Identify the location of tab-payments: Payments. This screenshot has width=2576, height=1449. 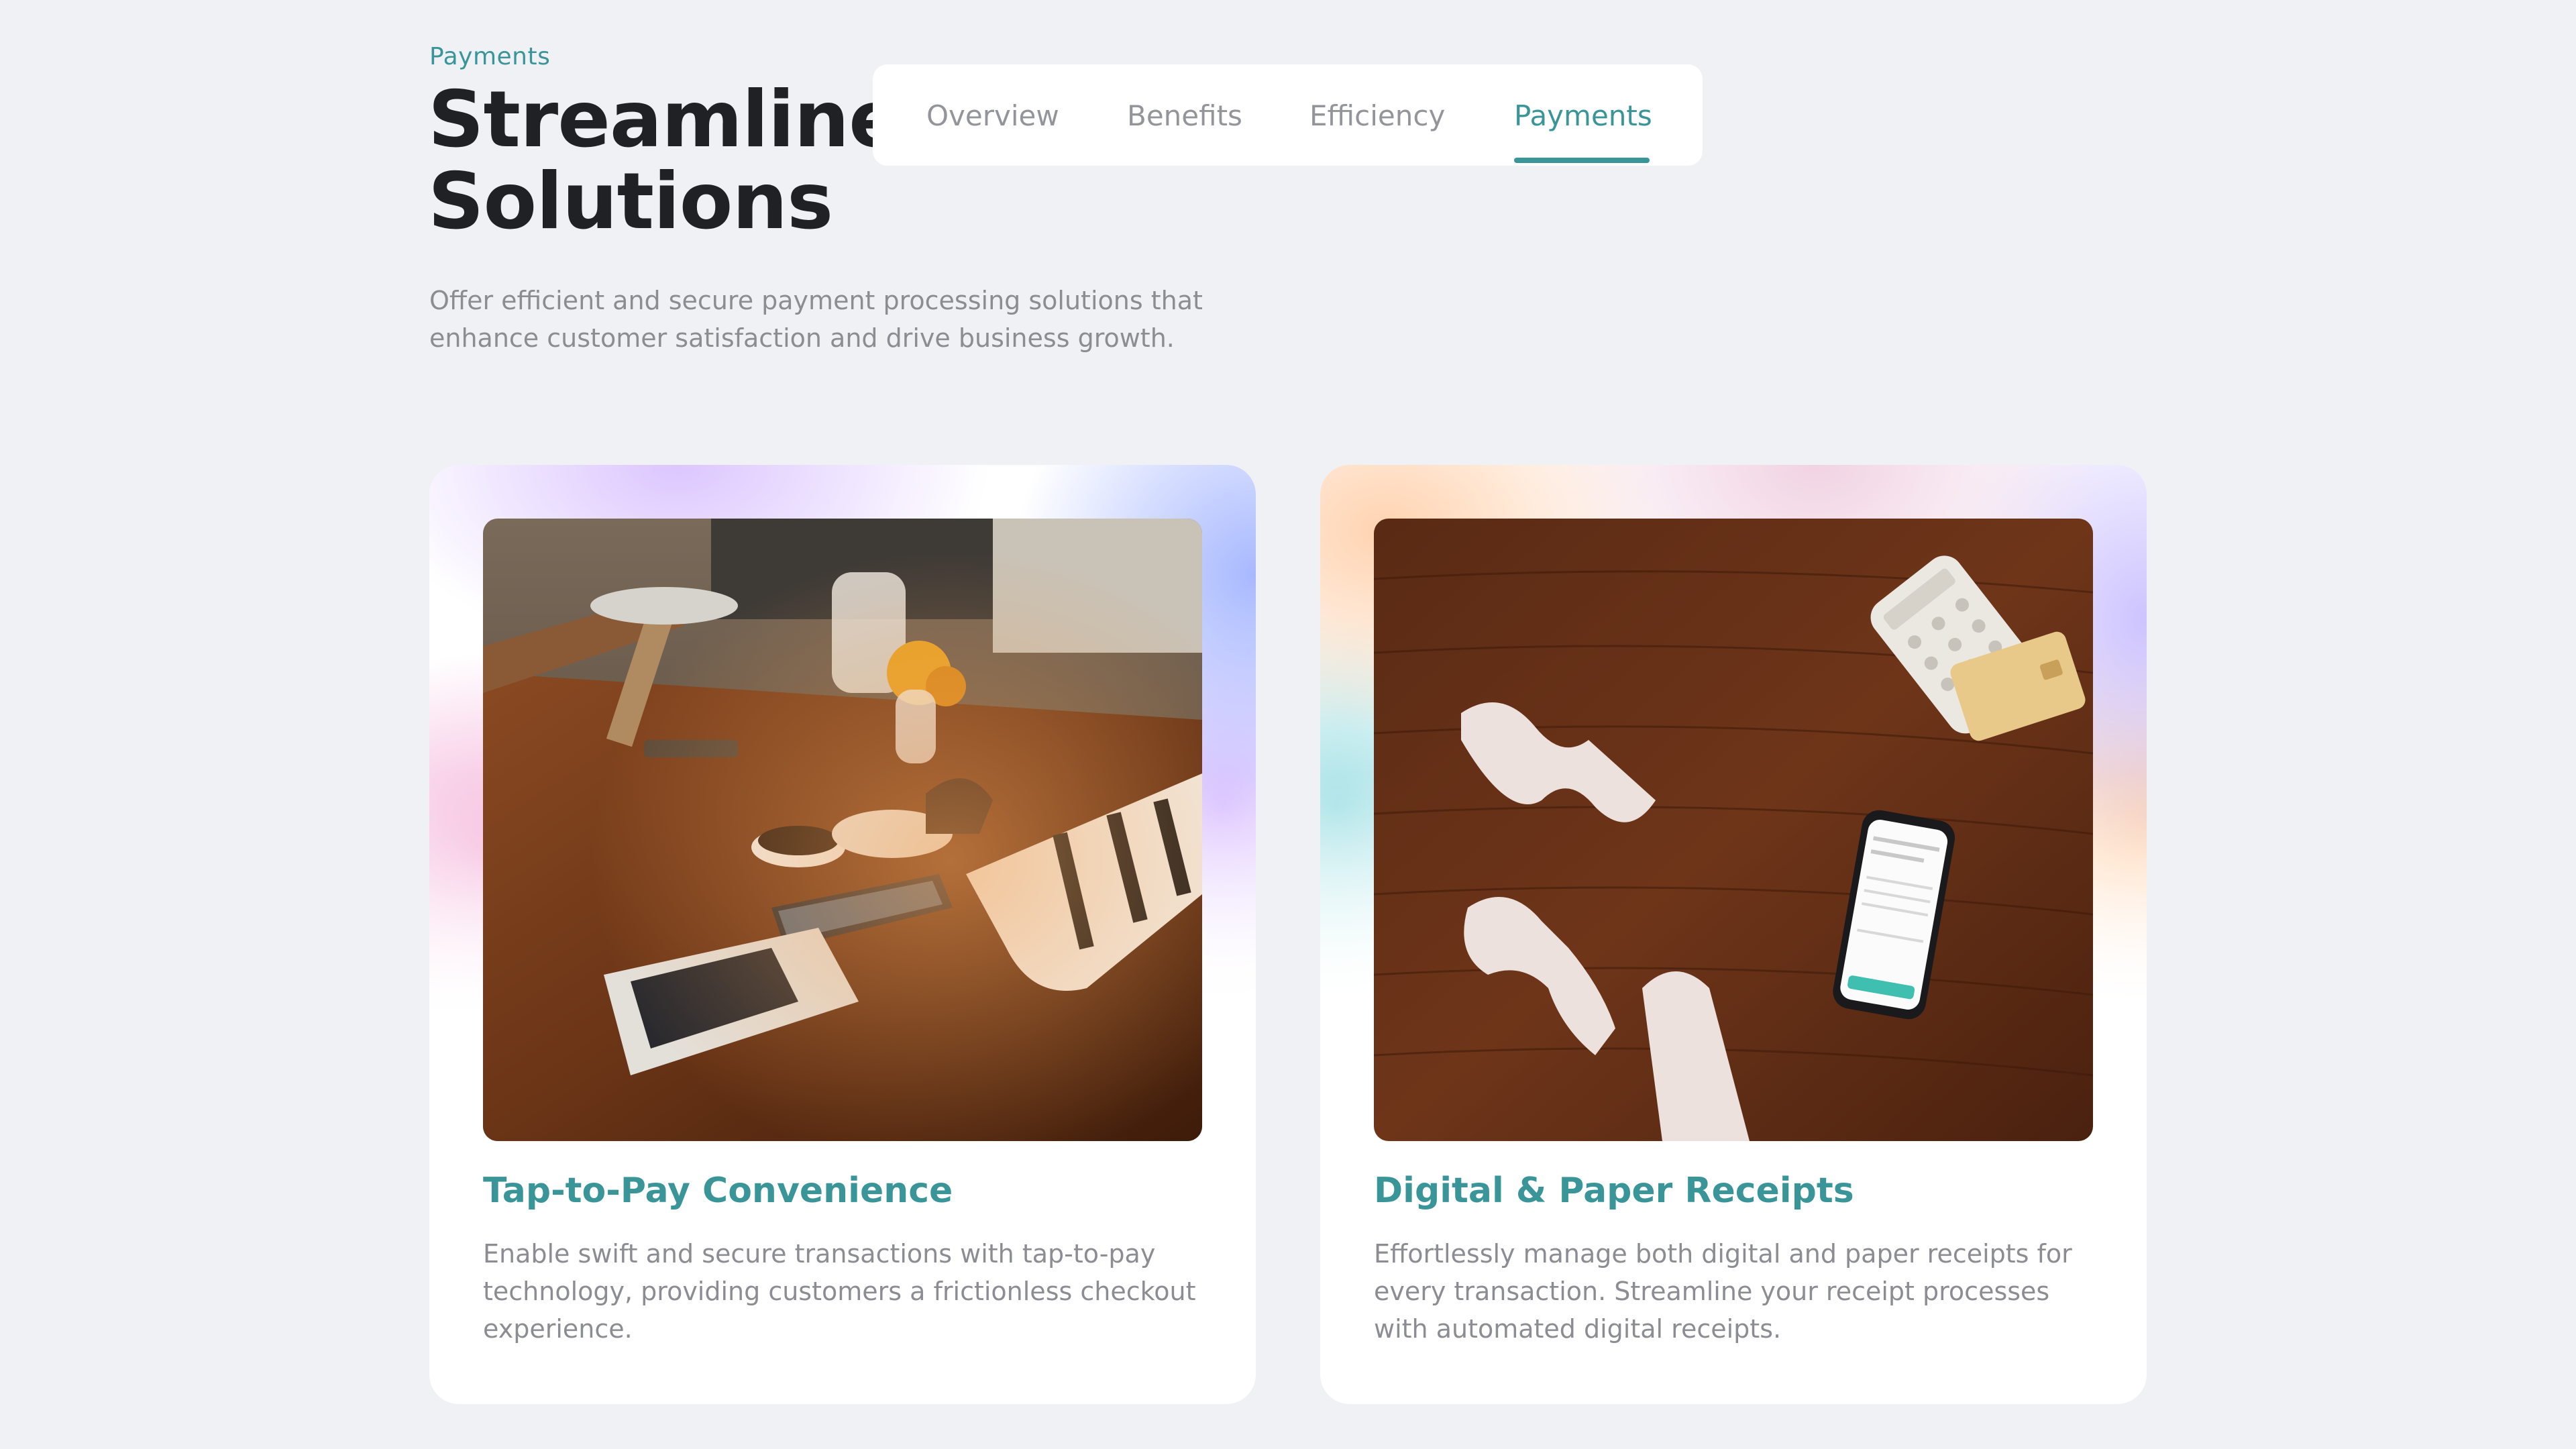
(1583, 115).